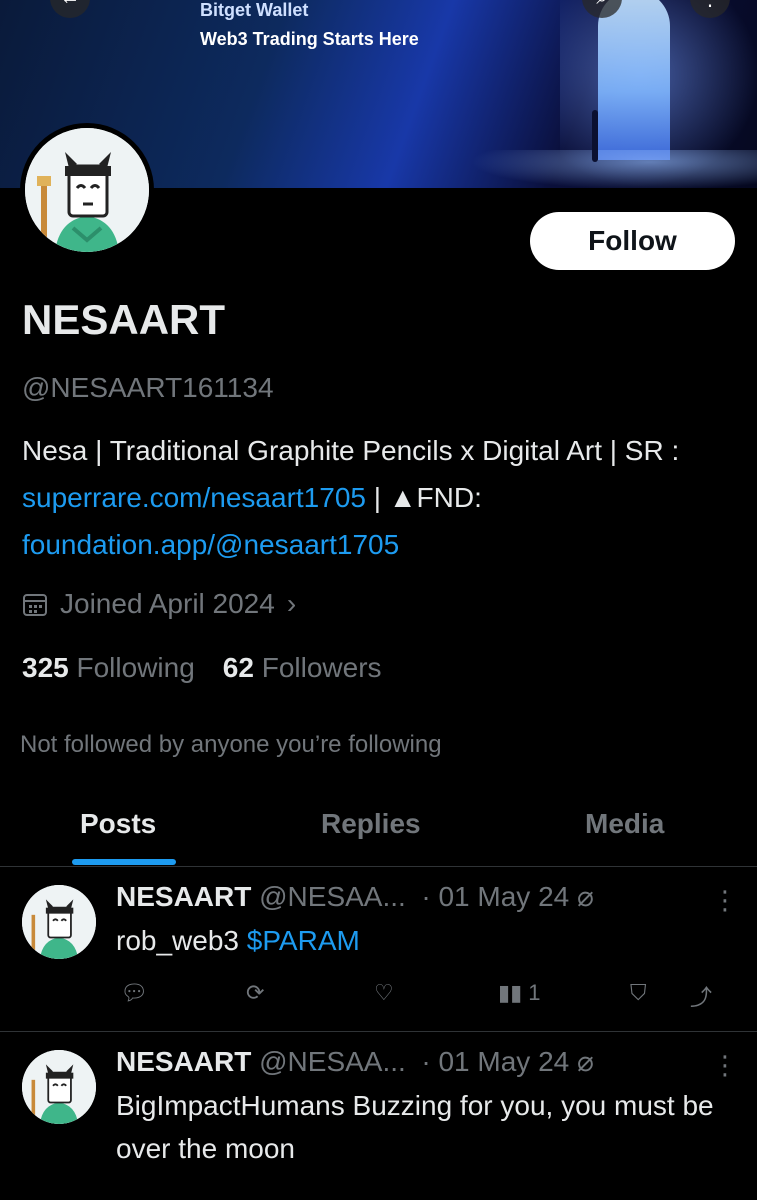  Describe the element at coordinates (70, 5) in the screenshot. I see `back-arrow-icon: ←` at that location.